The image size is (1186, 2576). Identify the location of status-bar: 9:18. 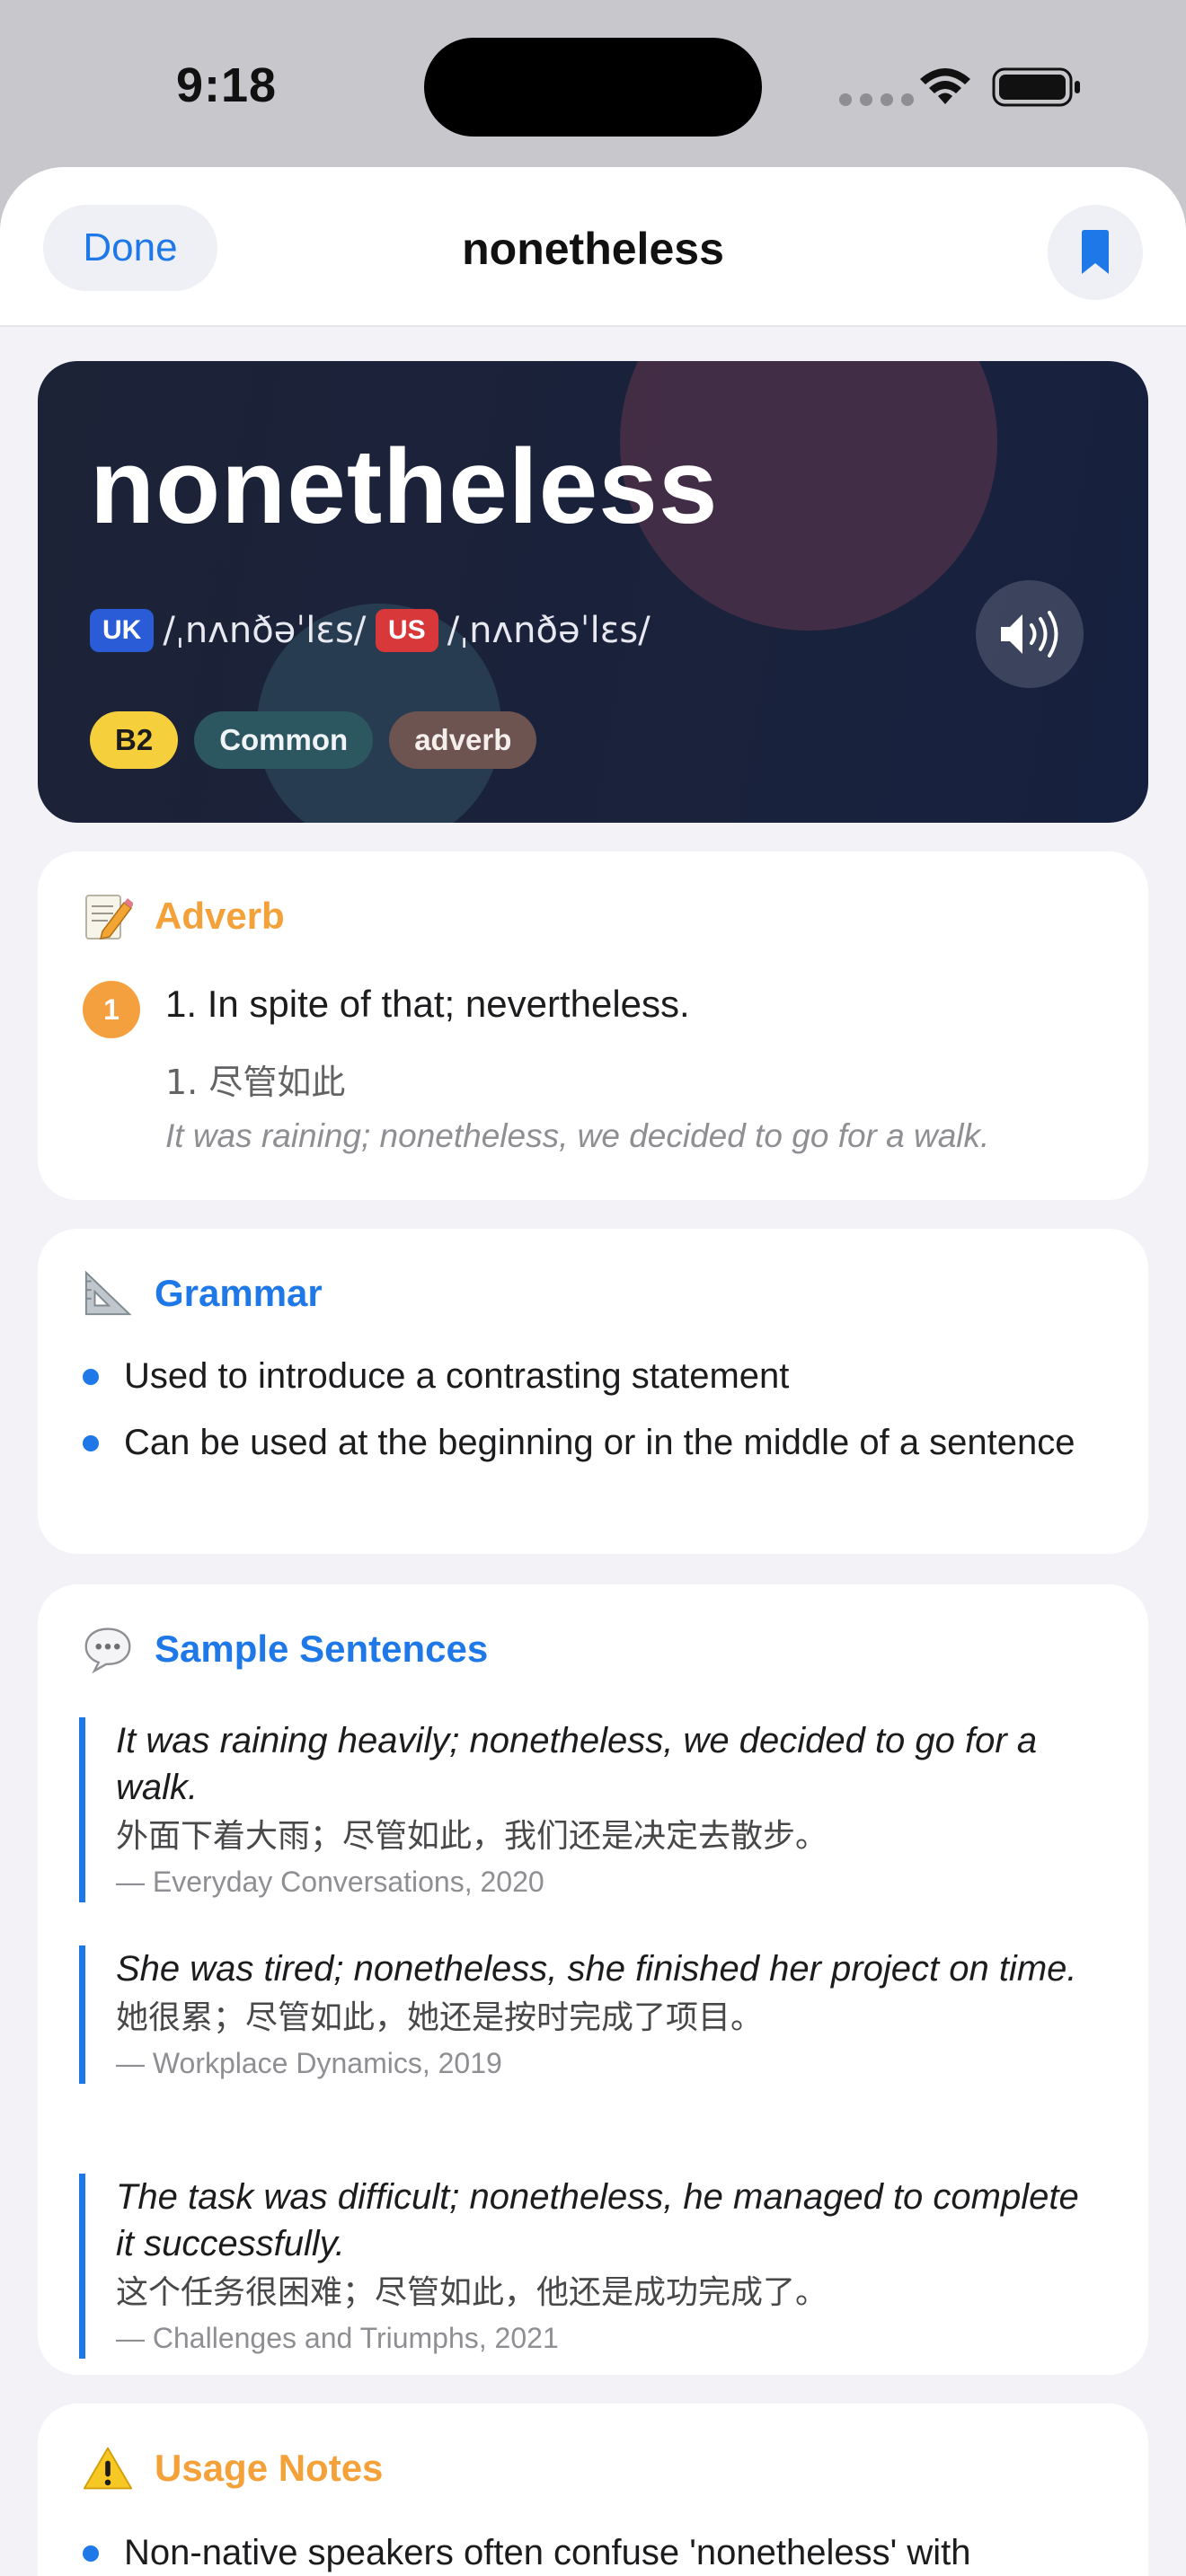
(593, 85).